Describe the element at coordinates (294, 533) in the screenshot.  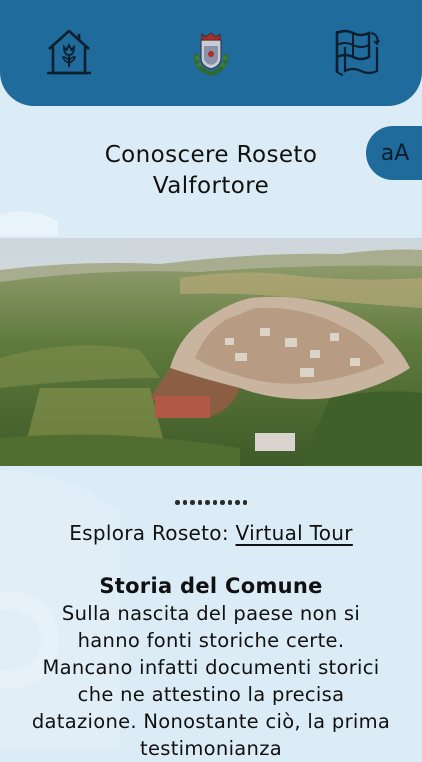
I see `virtual-tour-link: Virtual Tour` at that location.